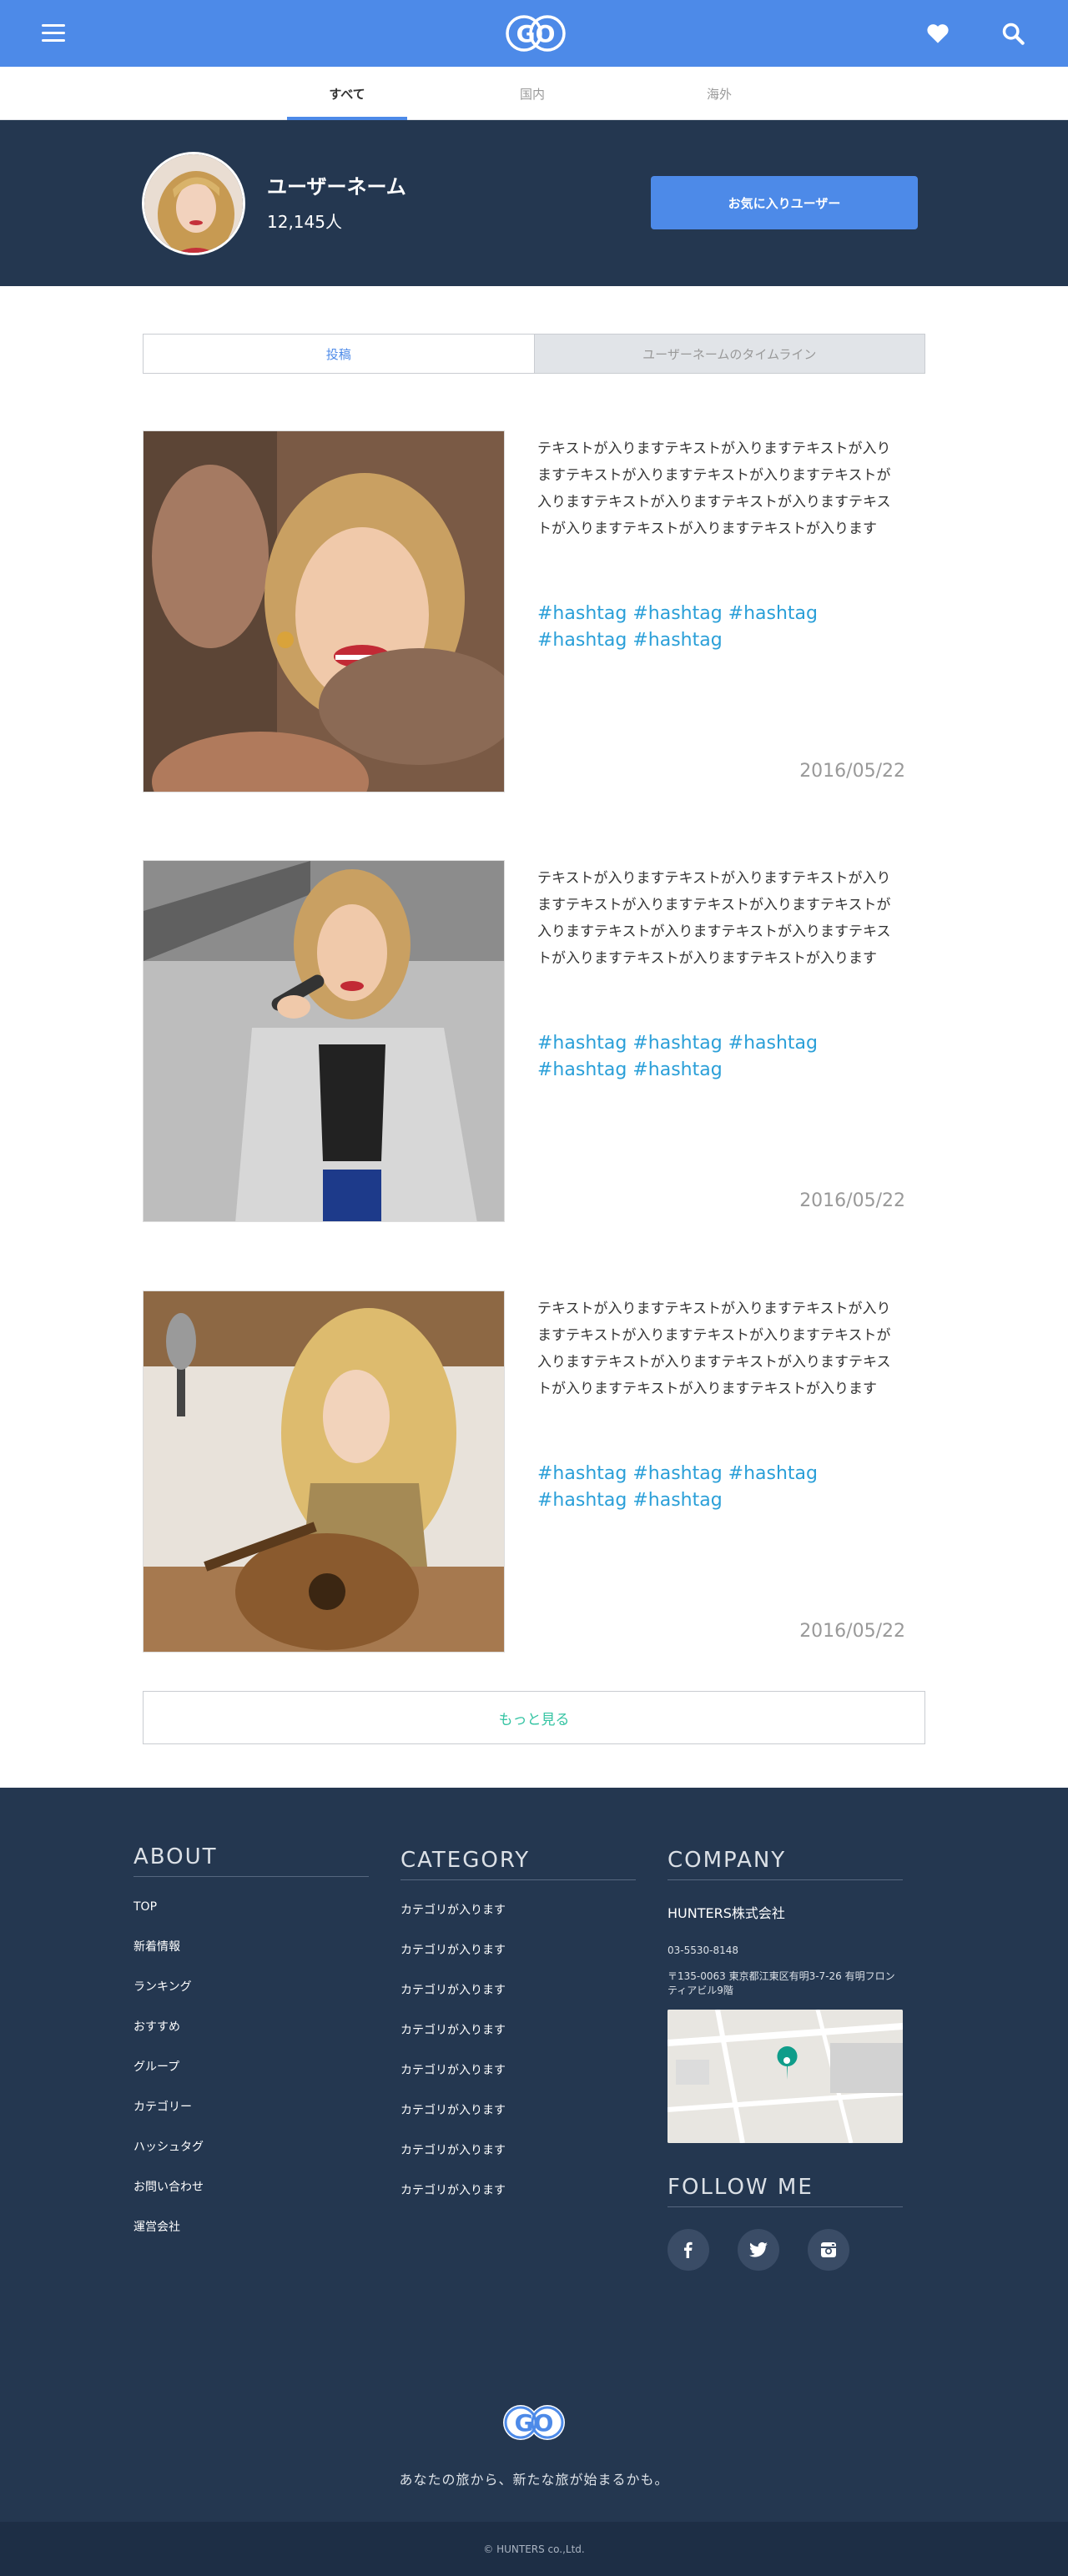 The image size is (1068, 2576). I want to click on footer-link-company: 運営会社, so click(252, 2239).